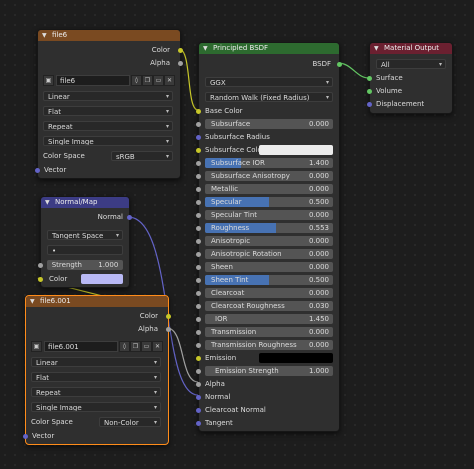  Describe the element at coordinates (296, 150) in the screenshot. I see `subsurface-color-swatch` at that location.